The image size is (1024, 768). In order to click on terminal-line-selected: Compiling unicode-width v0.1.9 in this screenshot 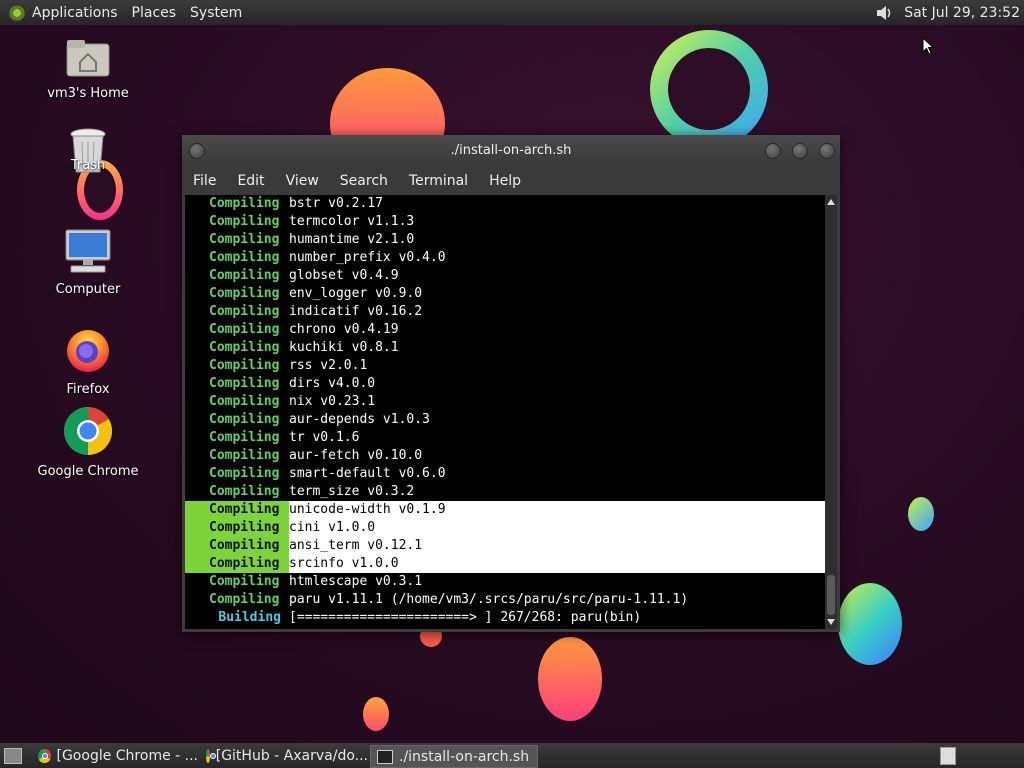, I will do `click(505, 510)`.